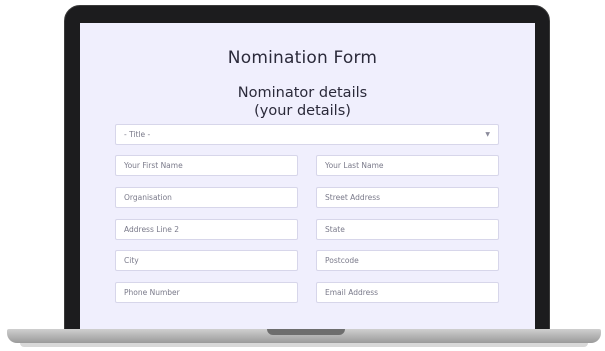  What do you see at coordinates (407, 197) in the screenshot?
I see `street-address-field: Street Address` at bounding box center [407, 197].